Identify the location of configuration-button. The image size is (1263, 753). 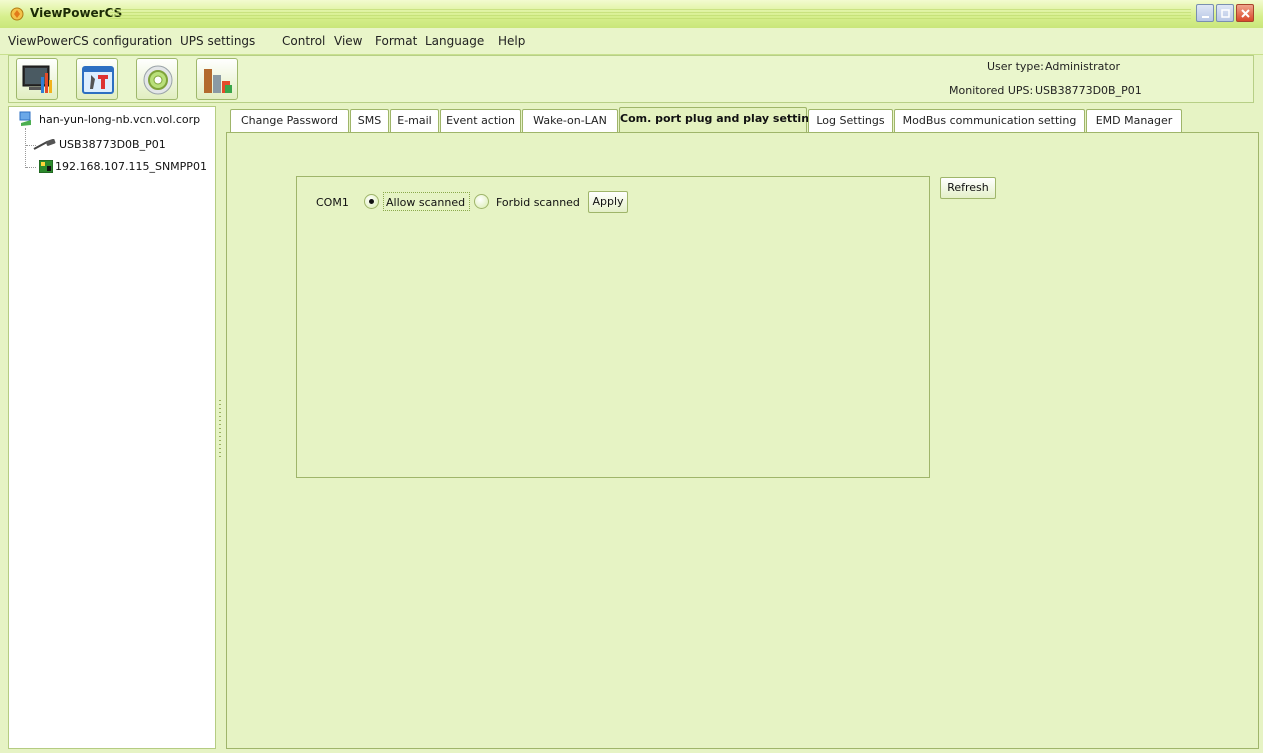
(97, 79).